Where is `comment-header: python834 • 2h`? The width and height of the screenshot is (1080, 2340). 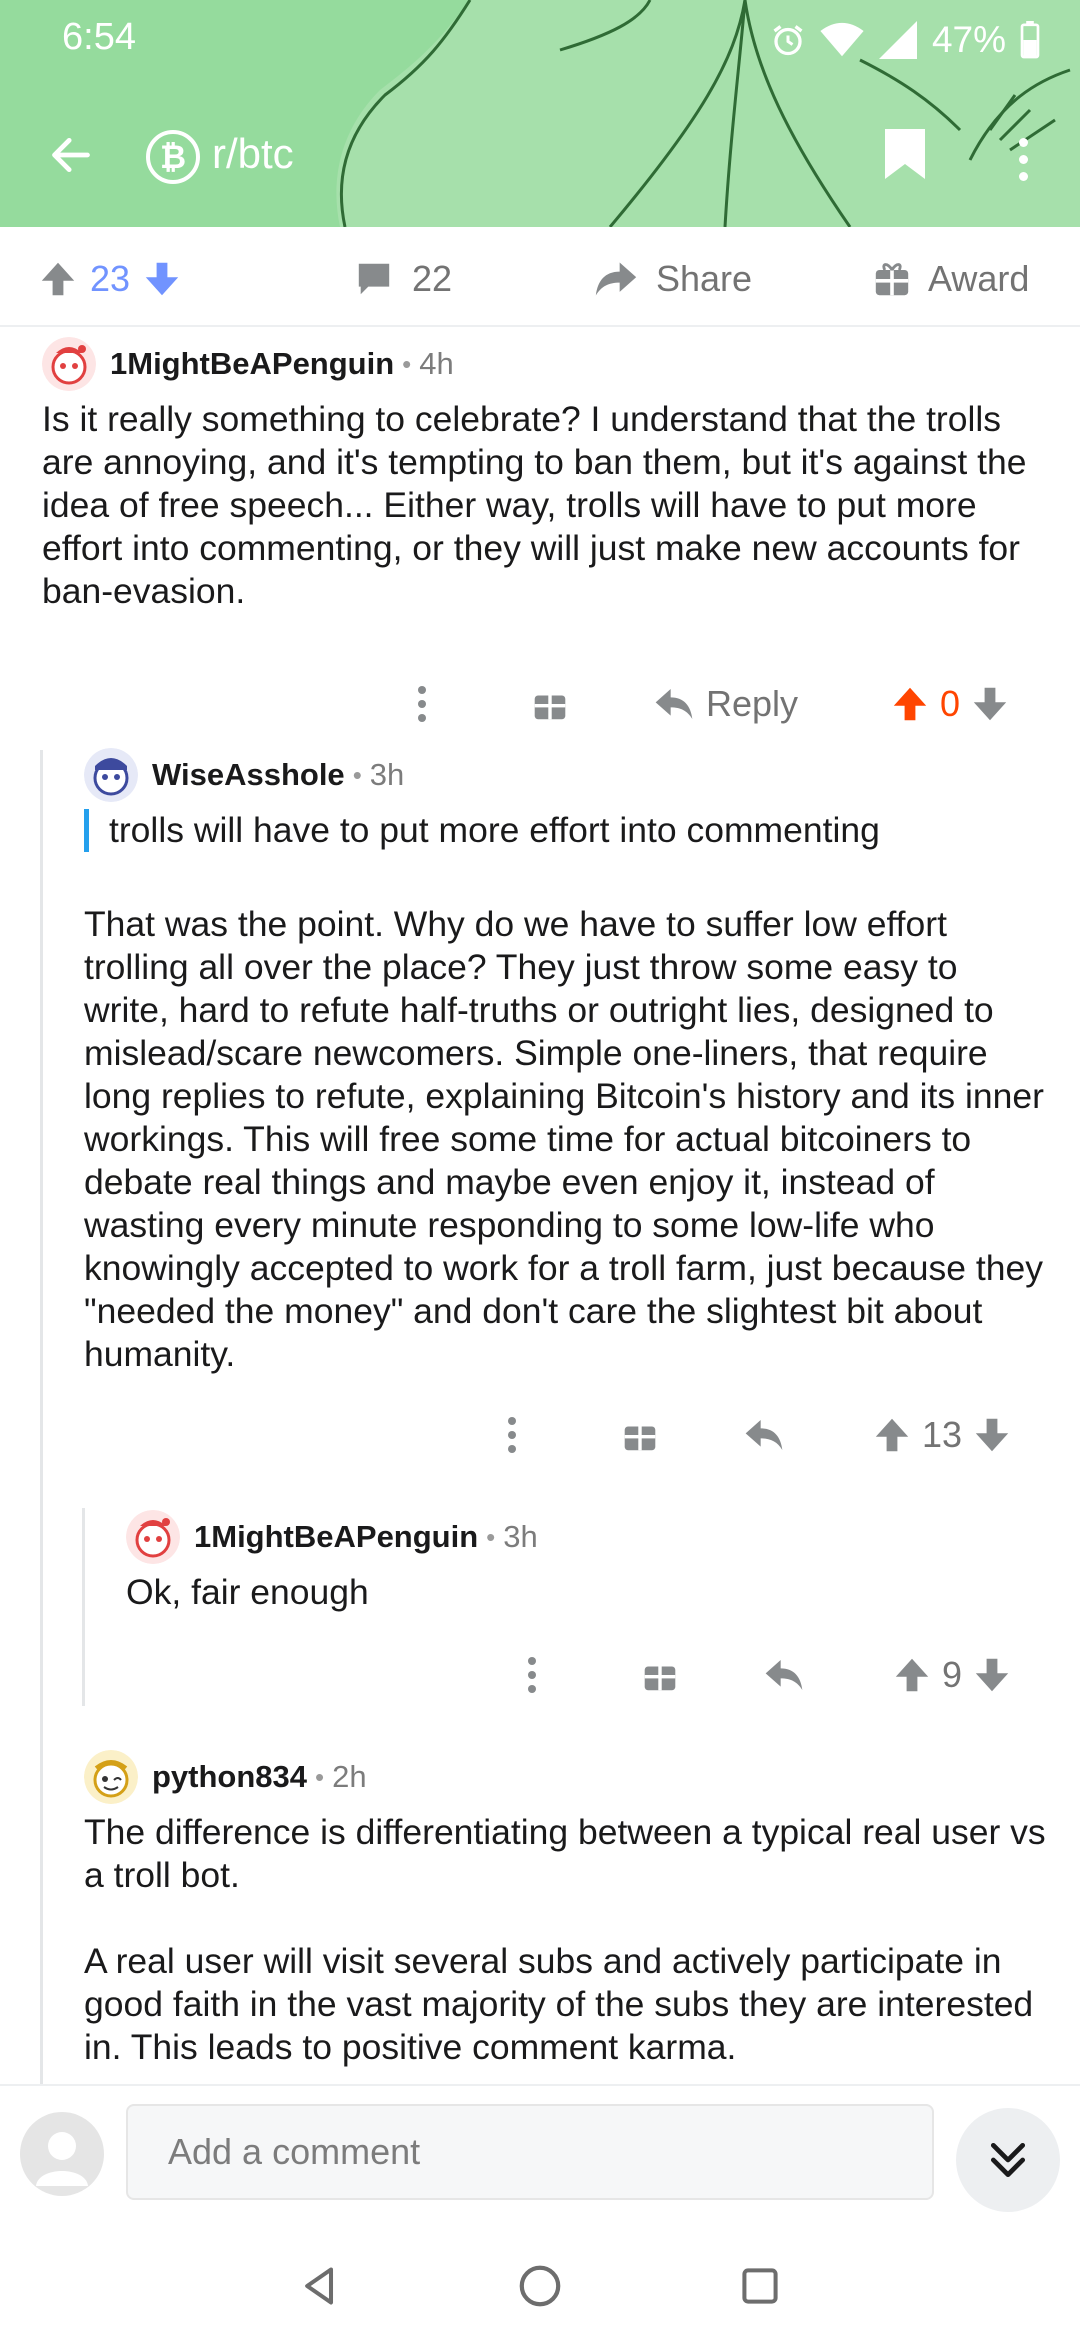
comment-header: python834 • 2h is located at coordinates (225, 1777).